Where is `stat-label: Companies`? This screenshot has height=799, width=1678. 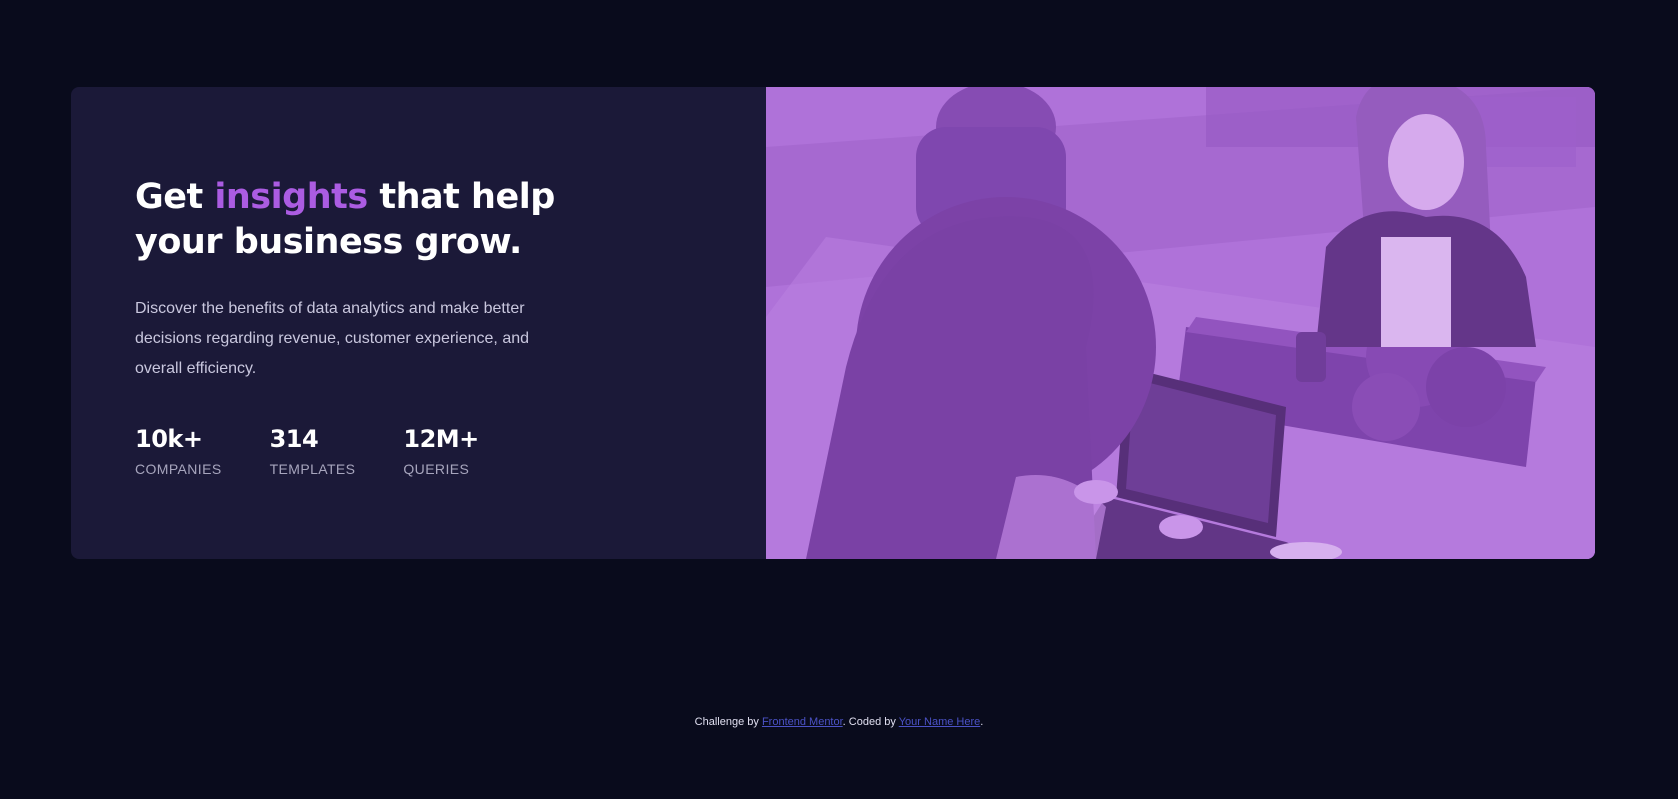
stat-label: Companies is located at coordinates (178, 469).